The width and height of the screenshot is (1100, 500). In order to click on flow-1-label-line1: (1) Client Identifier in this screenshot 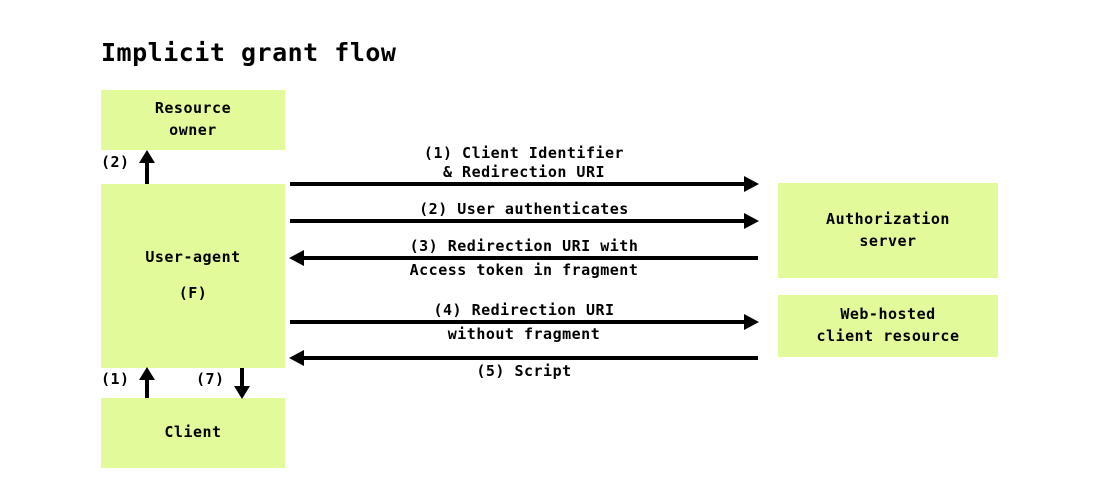, I will do `click(524, 153)`.